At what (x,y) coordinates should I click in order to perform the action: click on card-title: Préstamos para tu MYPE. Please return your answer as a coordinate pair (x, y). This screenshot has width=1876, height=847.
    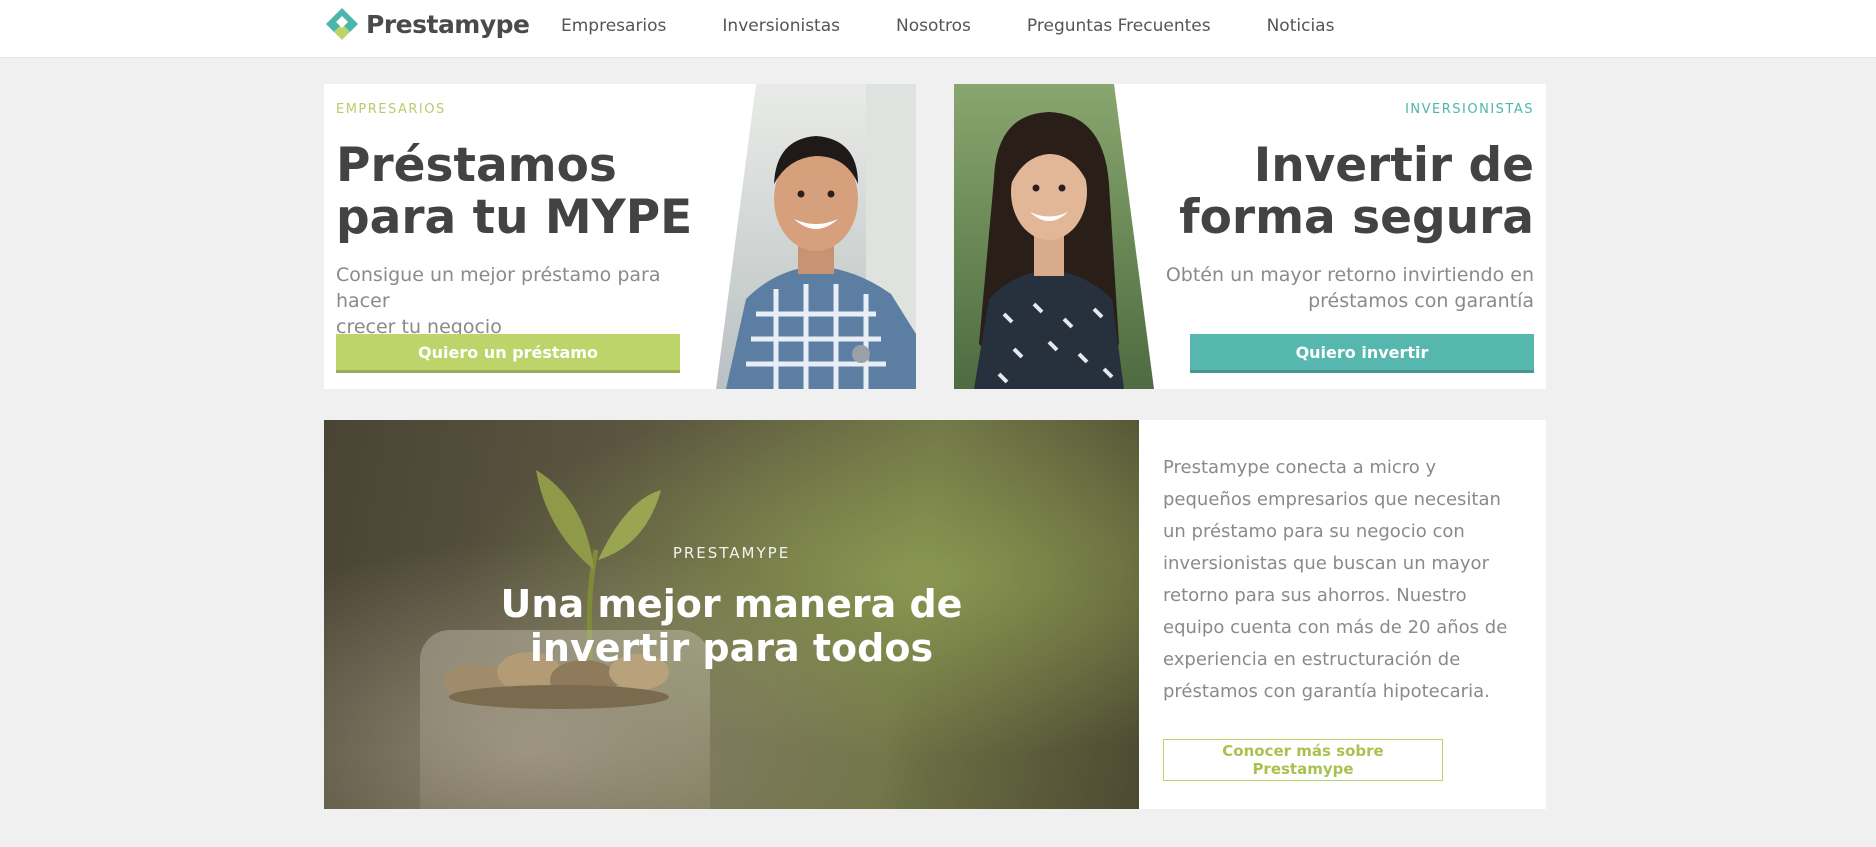
    Looking at the image, I should click on (526, 192).